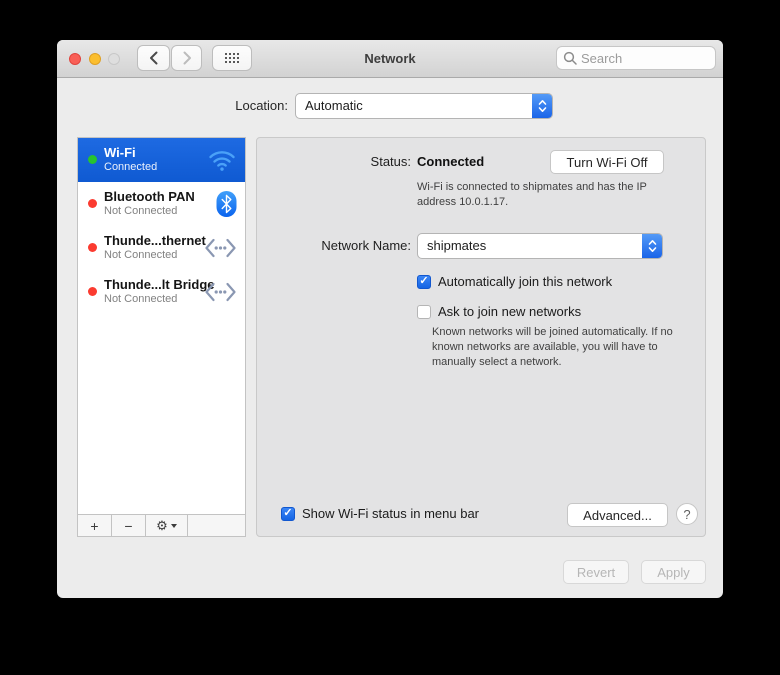 The height and width of the screenshot is (675, 780). What do you see at coordinates (602, 58) in the screenshot?
I see `search-placeholder: Search` at bounding box center [602, 58].